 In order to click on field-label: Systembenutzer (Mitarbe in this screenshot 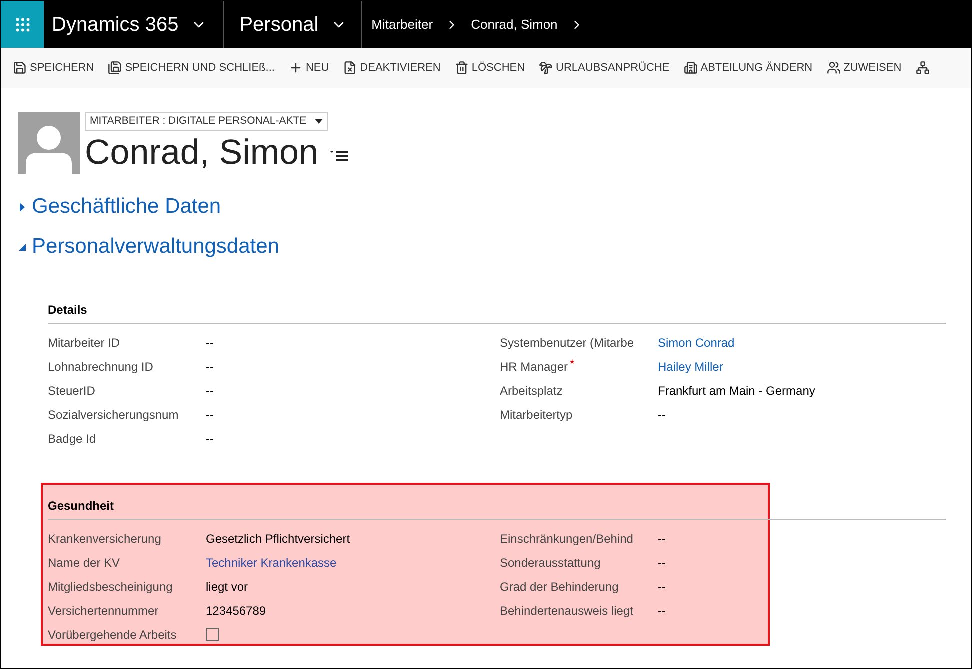, I will do `click(567, 343)`.